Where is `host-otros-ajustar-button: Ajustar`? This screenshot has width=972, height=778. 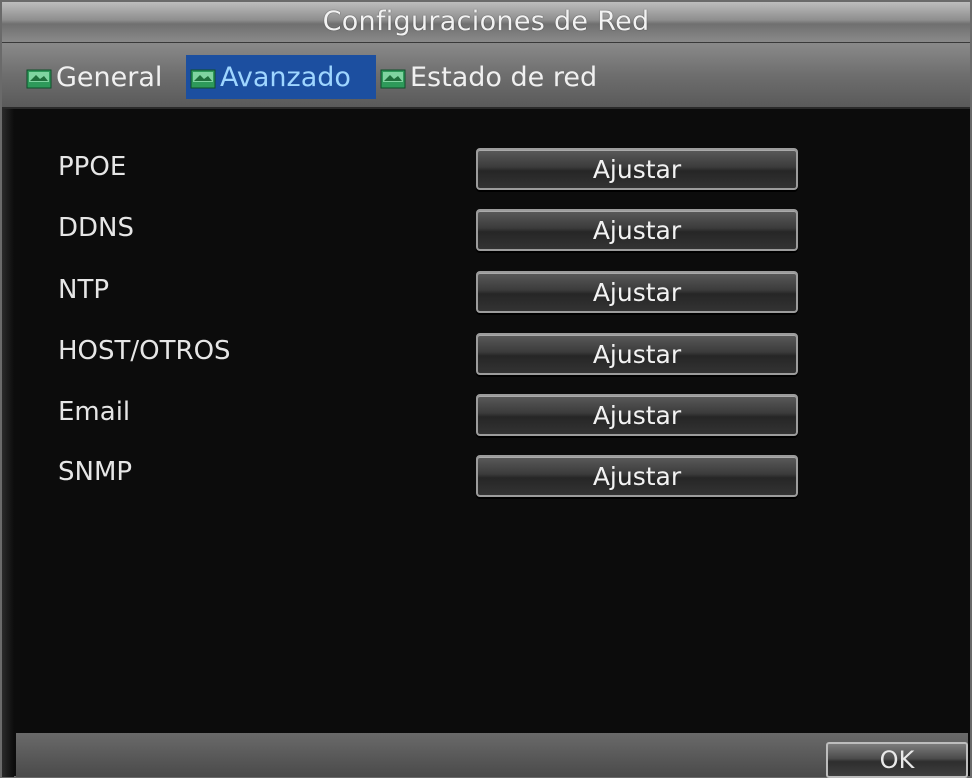
host-otros-ajustar-button: Ajustar is located at coordinates (637, 354).